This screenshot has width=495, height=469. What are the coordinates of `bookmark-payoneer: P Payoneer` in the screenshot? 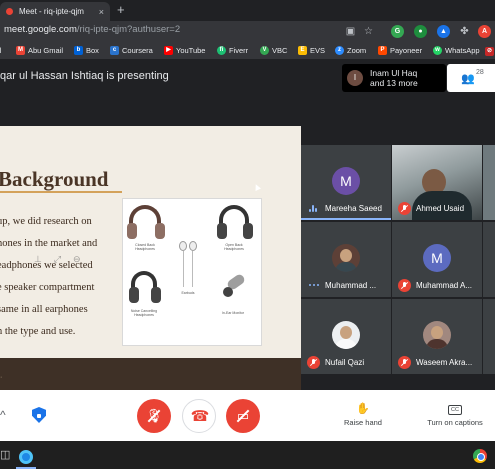 It's located at (400, 50).